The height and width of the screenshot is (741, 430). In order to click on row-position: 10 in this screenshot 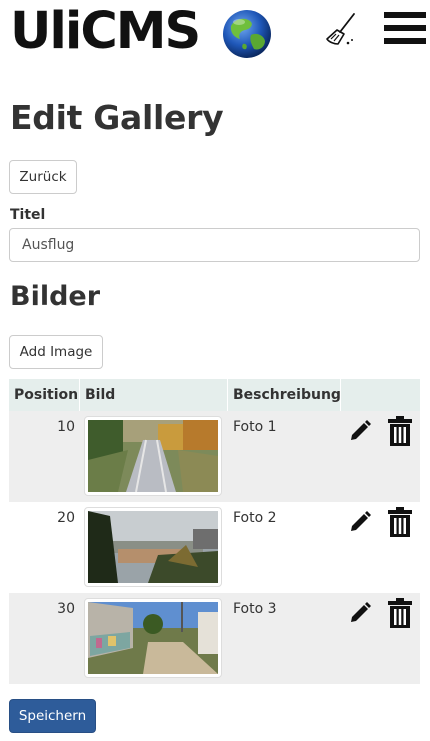, I will do `click(66, 427)`.